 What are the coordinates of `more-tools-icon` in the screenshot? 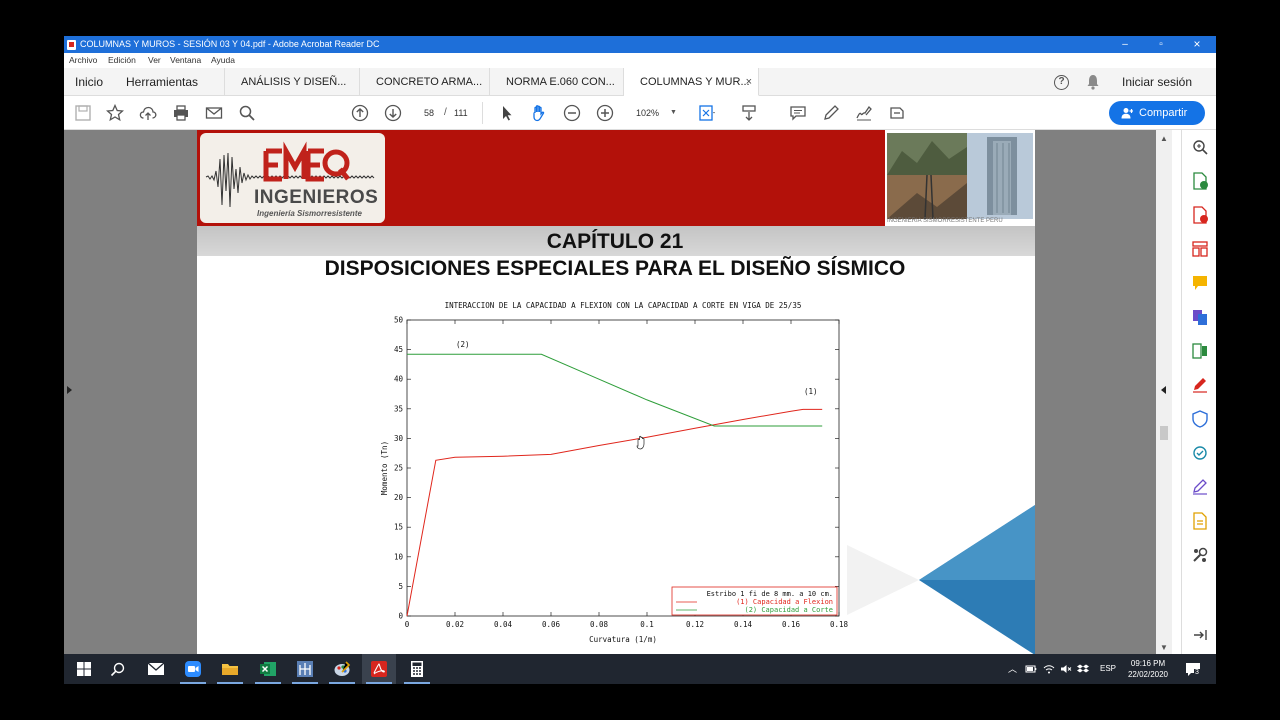 It's located at (1200, 555).